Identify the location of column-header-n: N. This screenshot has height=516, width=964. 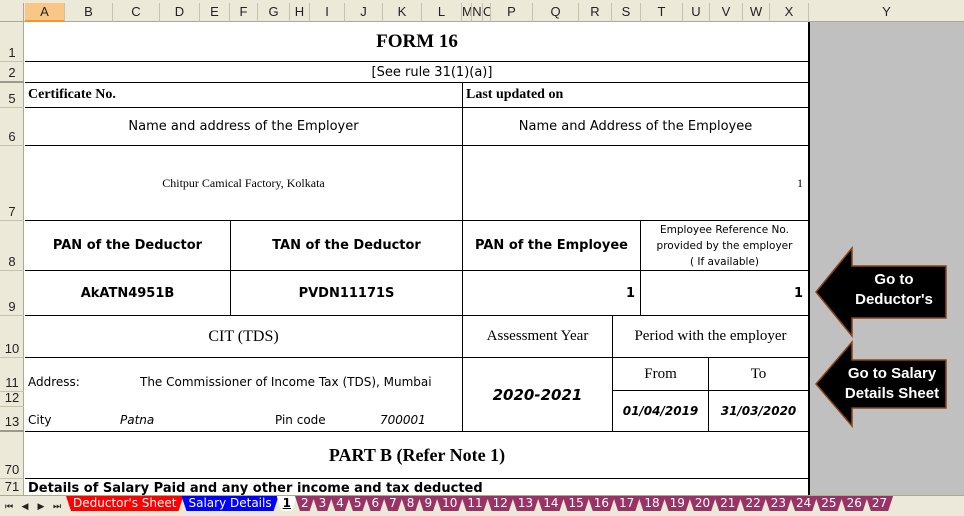
(477, 12).